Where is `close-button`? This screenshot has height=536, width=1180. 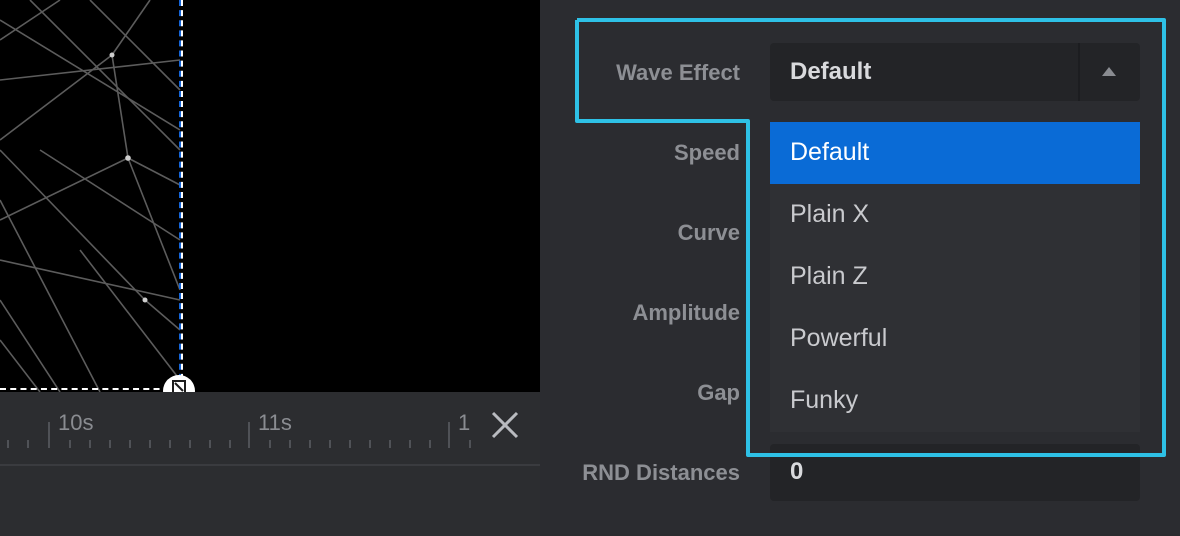
close-button is located at coordinates (505, 425).